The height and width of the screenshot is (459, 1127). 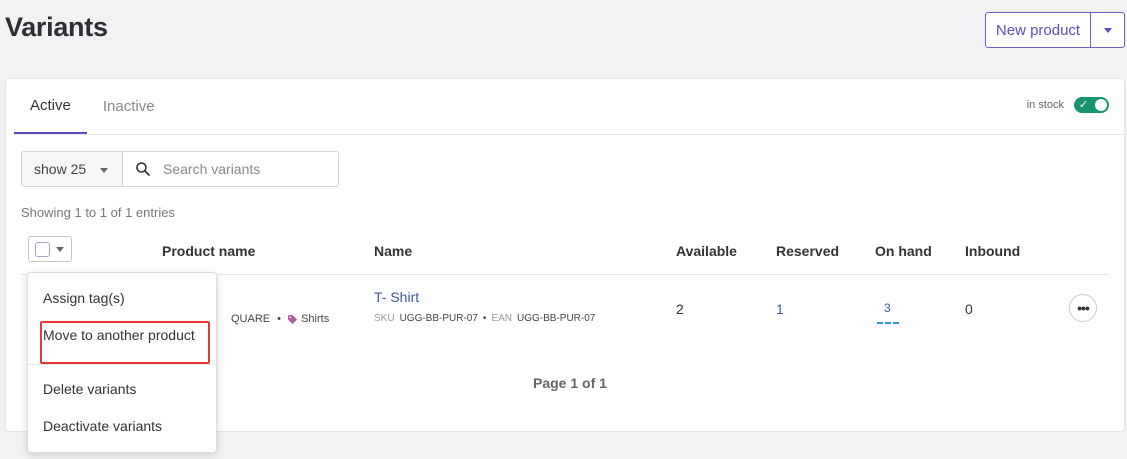 What do you see at coordinates (393, 251) in the screenshot?
I see `column-header-name: Name` at bounding box center [393, 251].